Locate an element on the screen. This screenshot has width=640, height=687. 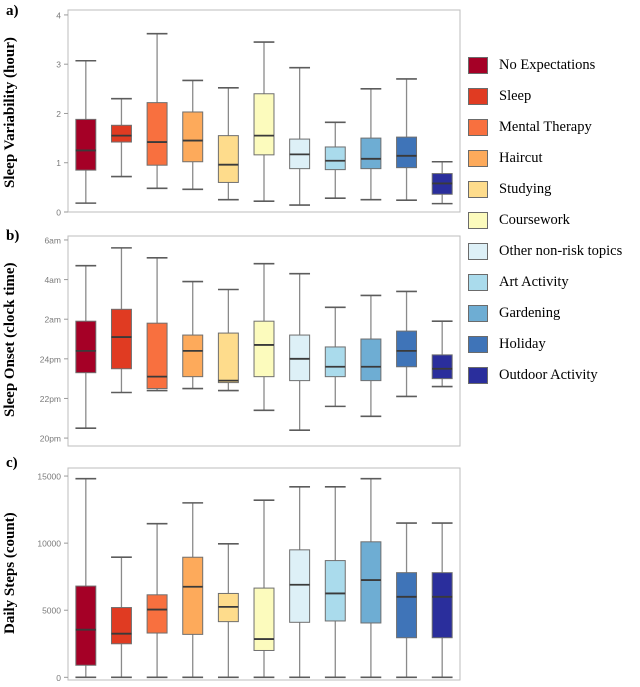
y-axis-tick-label: 24pm is located at coordinates (50, 359).